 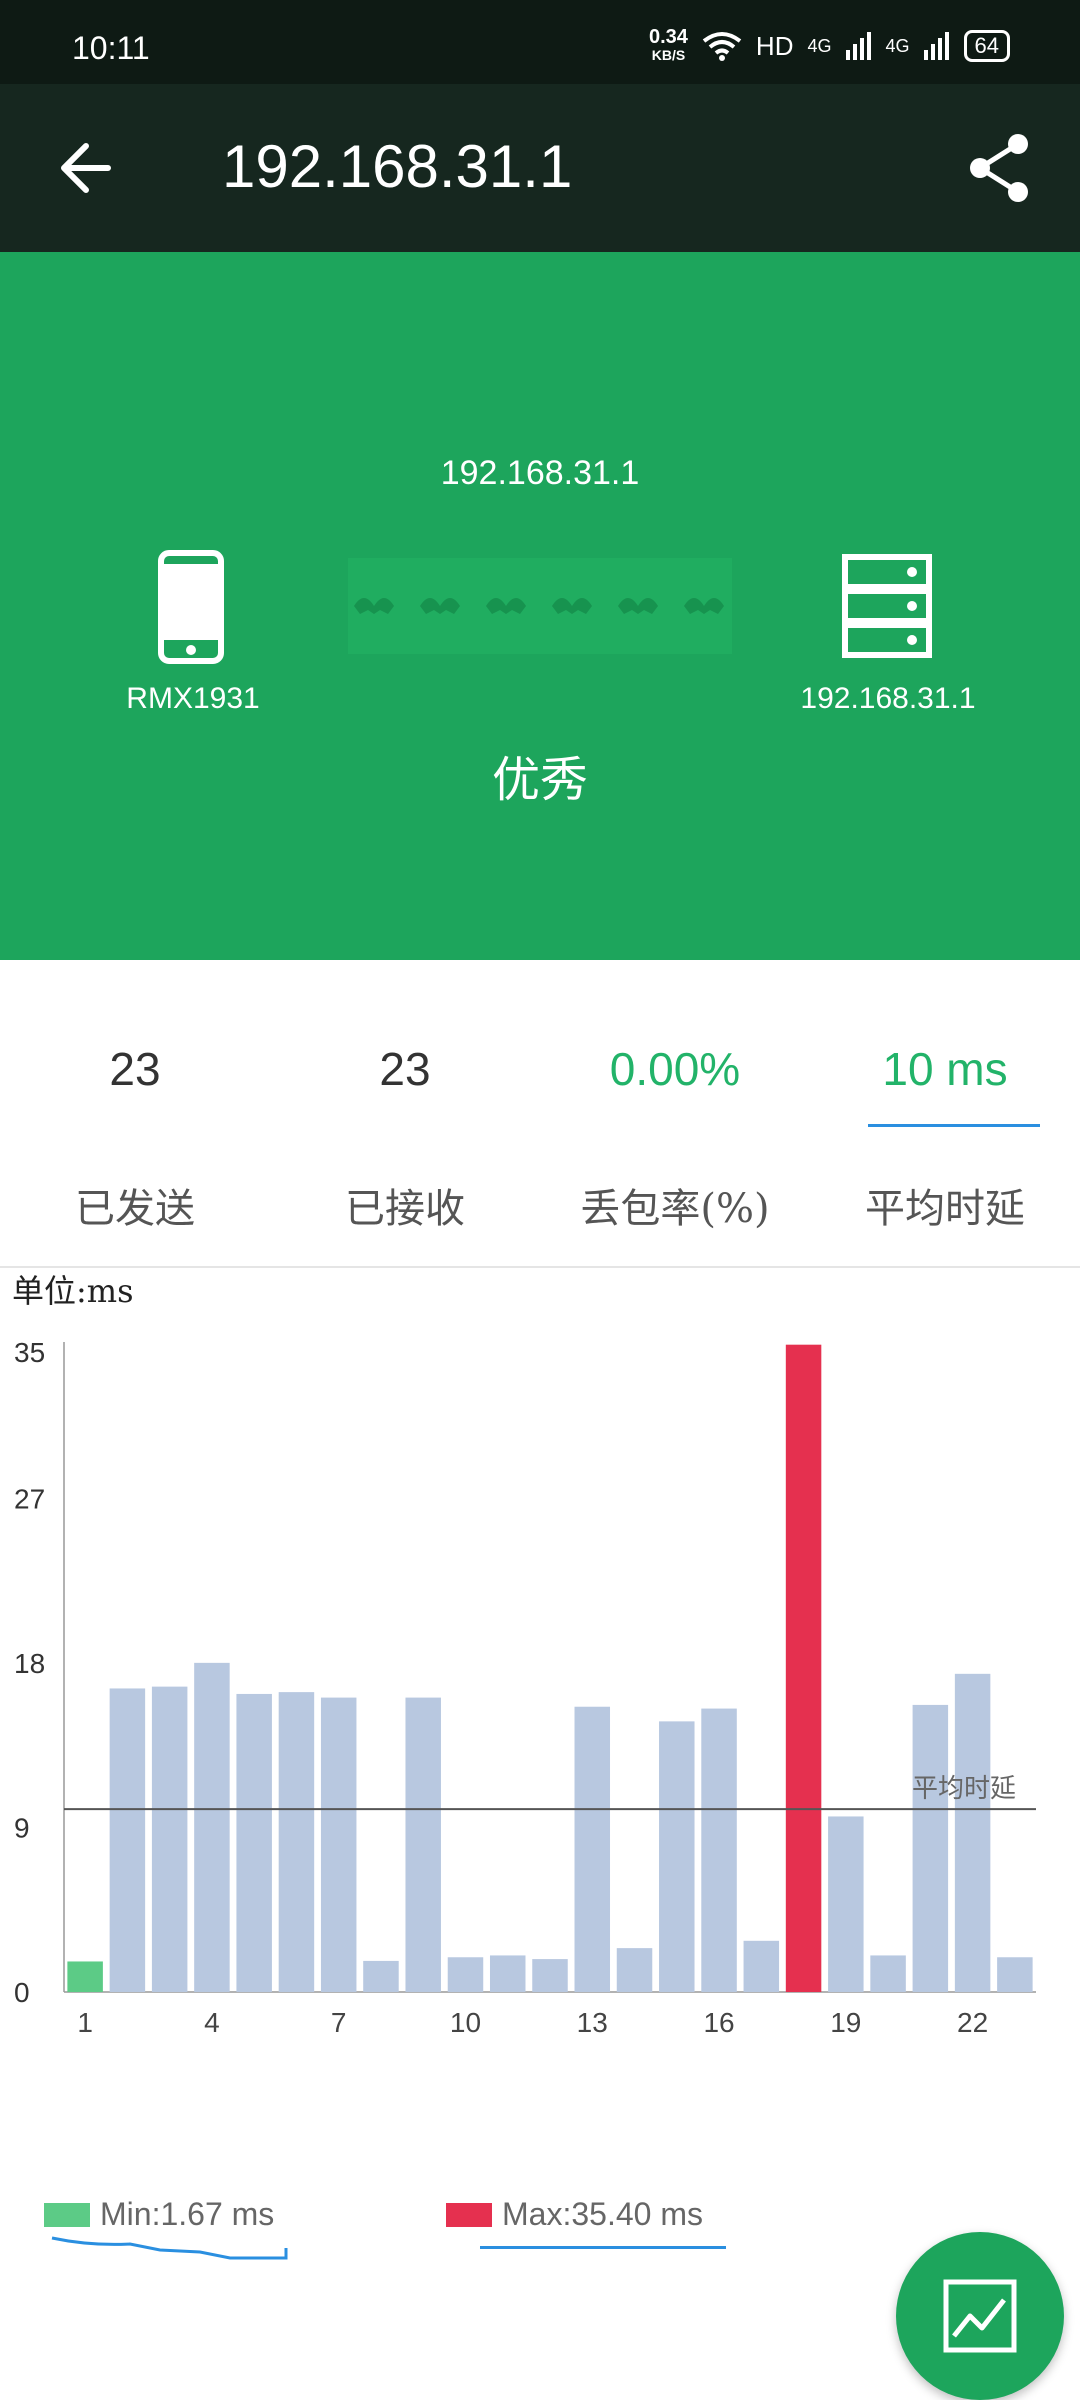 I want to click on status-bar: 10:11 0.34 KB/S HD 4G 4G 64, so click(x=540, y=42).